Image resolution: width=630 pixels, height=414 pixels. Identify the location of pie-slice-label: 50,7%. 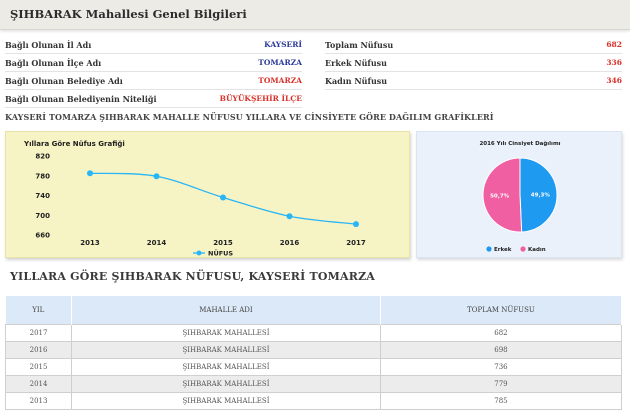
(500, 196).